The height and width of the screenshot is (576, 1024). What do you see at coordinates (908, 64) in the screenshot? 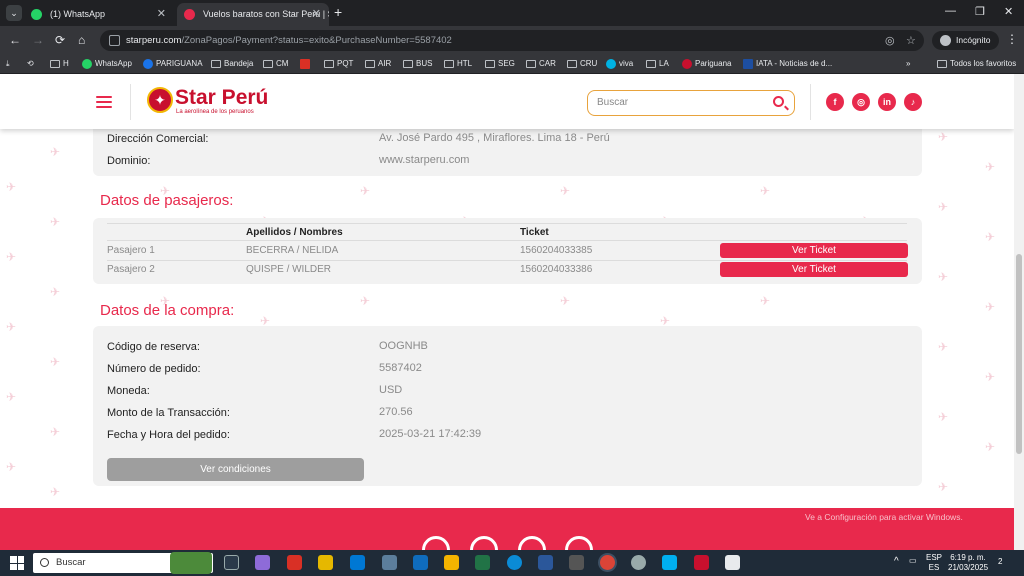
I see `more-bookmarks-icon: »` at bounding box center [908, 64].